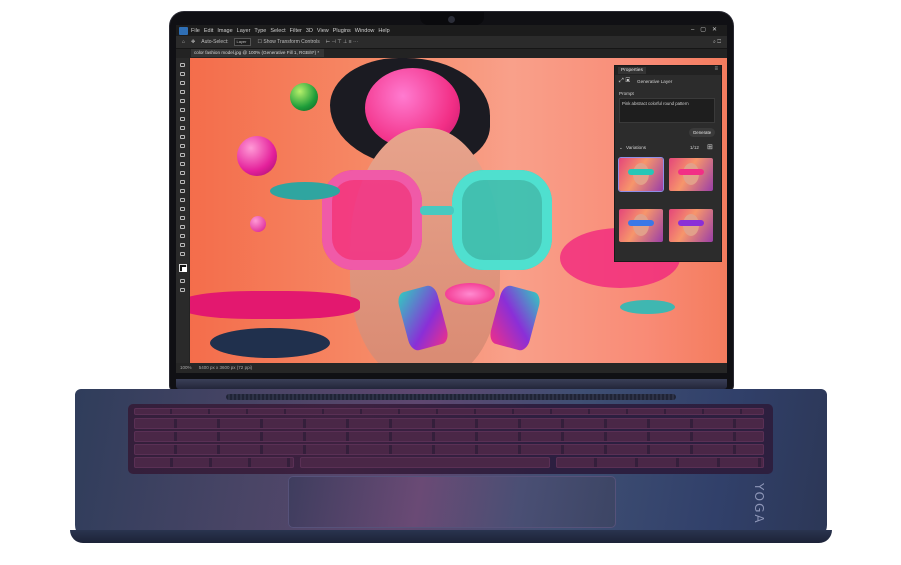  I want to click on menu-type: Type, so click(260, 31).